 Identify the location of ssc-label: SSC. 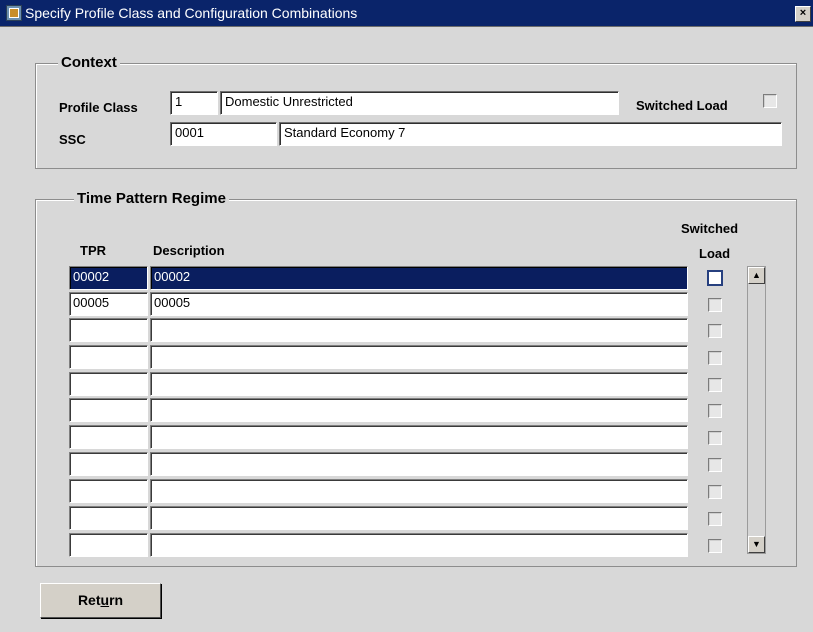
(72, 139).